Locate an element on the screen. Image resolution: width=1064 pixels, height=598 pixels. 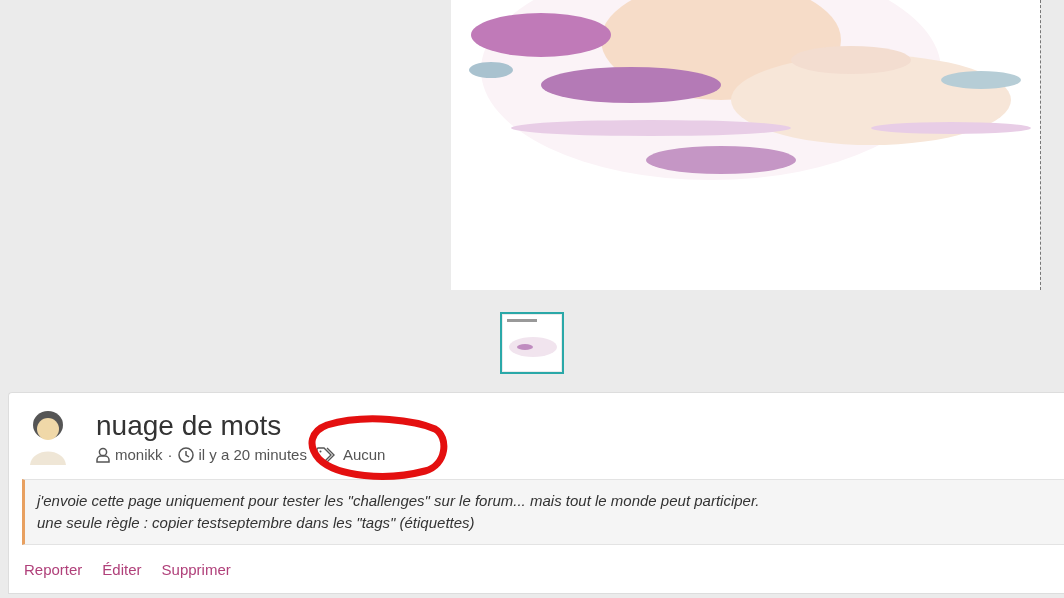
post-body: j'envoie cette page uniquement pour tester les "challenges" sur le forum... mais tout le monde peut participer. une seule règle : copier testseptembre dans les "tags" (étiquettes) is located at coordinates (543, 512).